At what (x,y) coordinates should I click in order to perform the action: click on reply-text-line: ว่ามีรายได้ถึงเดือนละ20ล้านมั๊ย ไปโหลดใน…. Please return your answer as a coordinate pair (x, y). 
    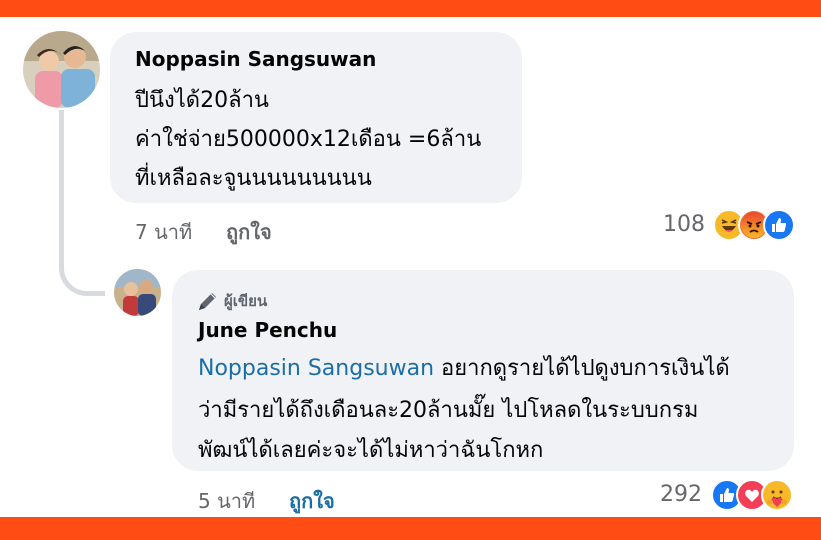
    Looking at the image, I should click on (448, 410).